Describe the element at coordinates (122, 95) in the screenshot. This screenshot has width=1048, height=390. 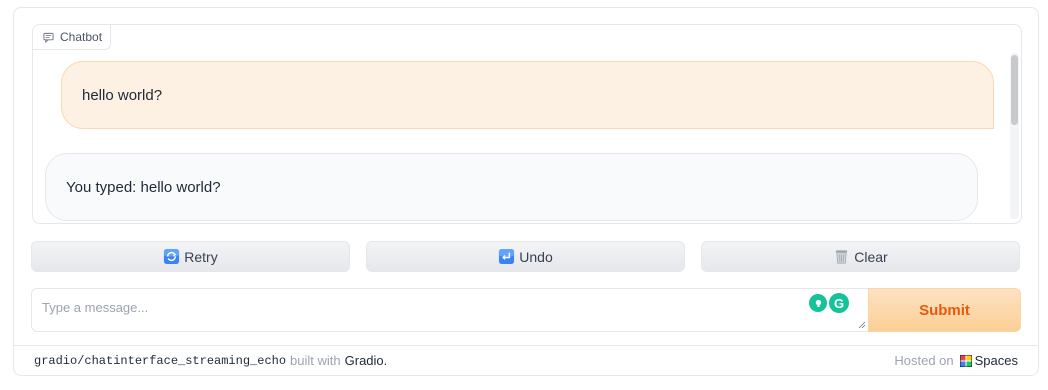
I see `user-message-text: hello world?` at that location.